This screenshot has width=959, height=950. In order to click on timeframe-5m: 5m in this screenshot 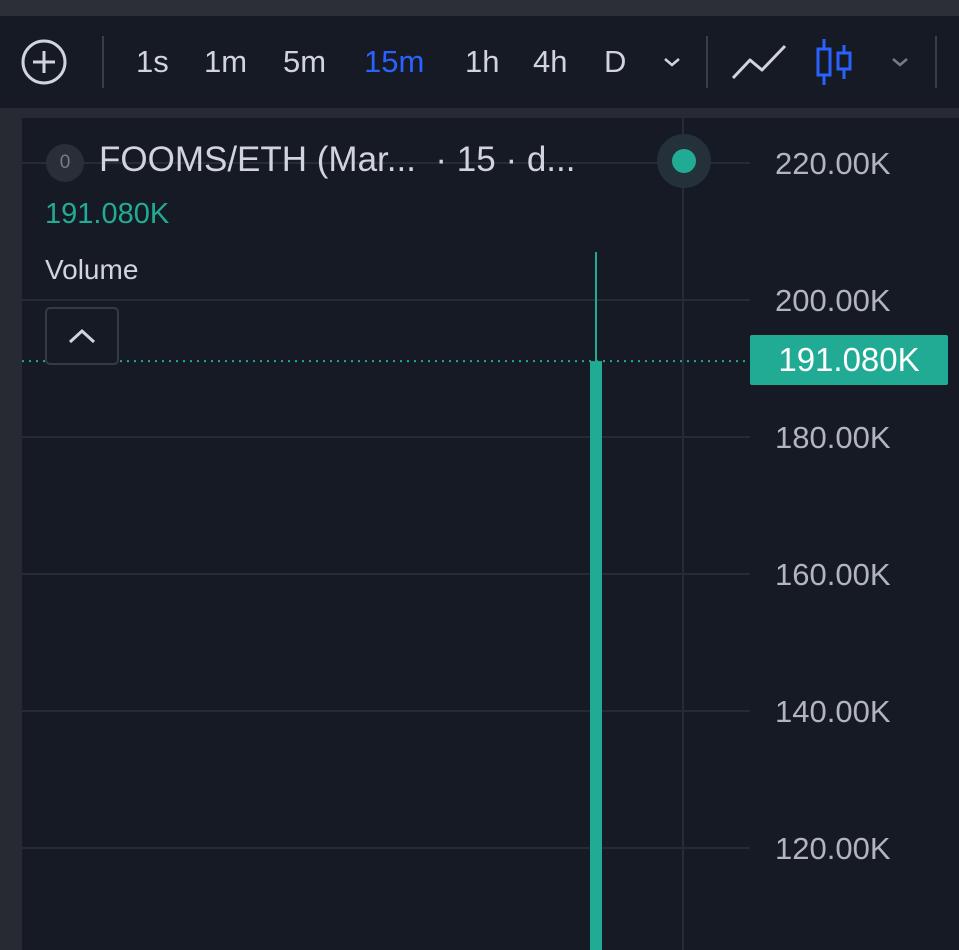, I will do `click(304, 62)`.